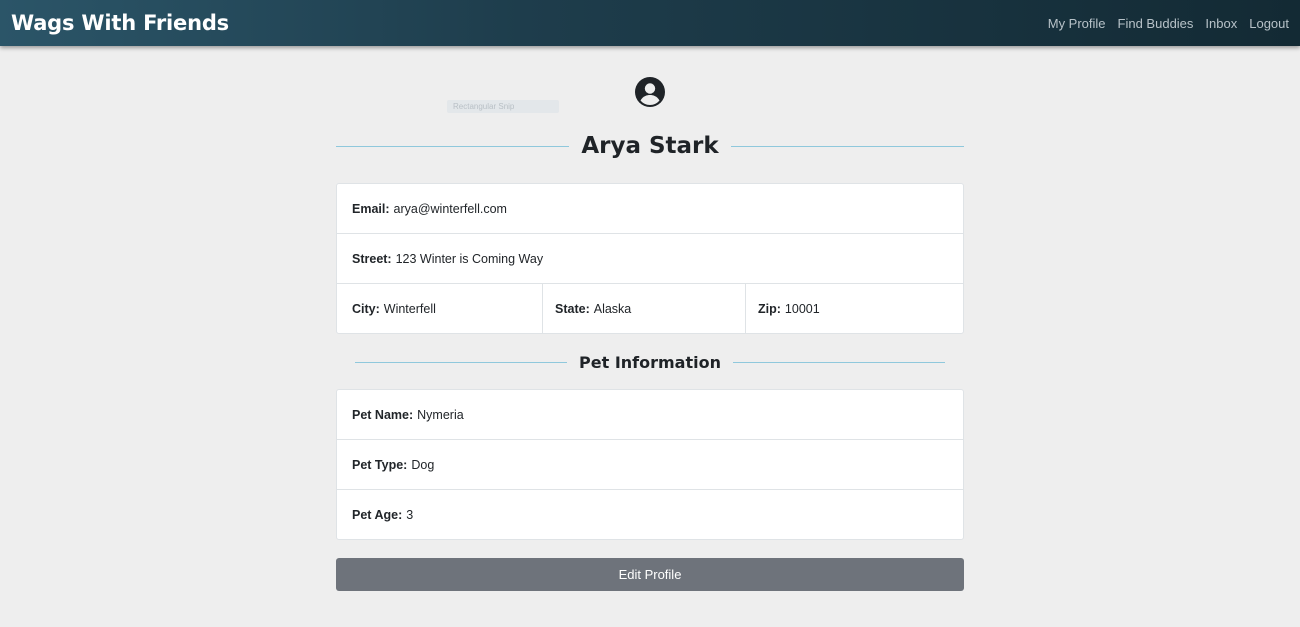 The width and height of the screenshot is (1300, 627). I want to click on pet-info-heading: Pet Information, so click(650, 362).